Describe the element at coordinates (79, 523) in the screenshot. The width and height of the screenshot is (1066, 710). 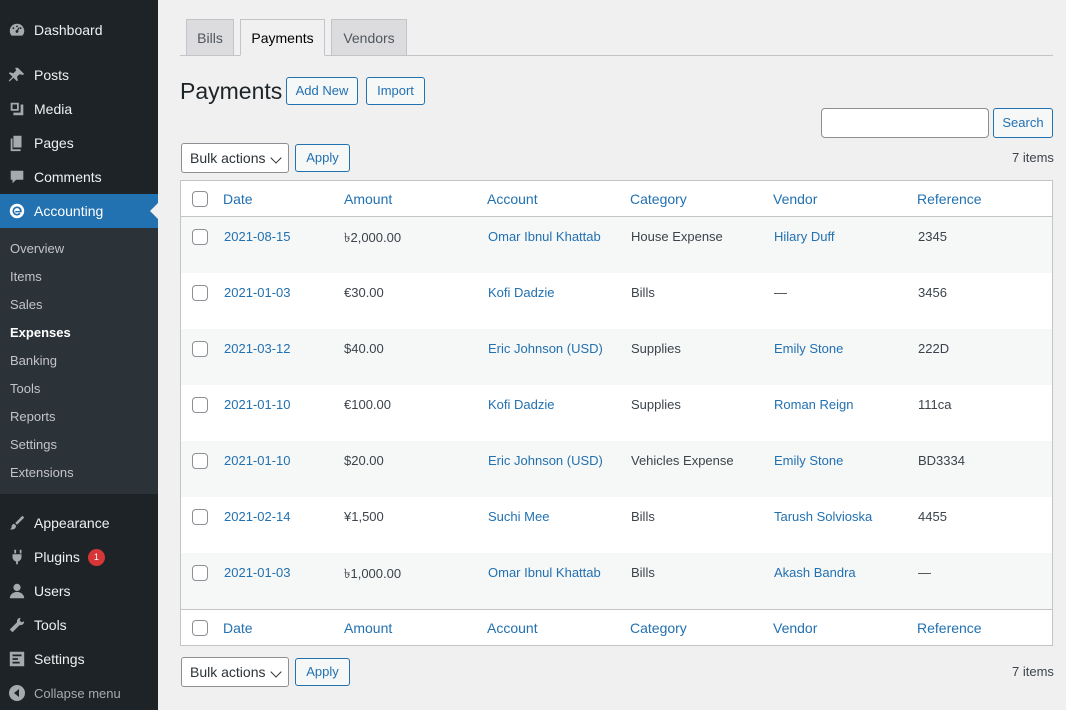
I see `menu-appearance: Appearance` at that location.